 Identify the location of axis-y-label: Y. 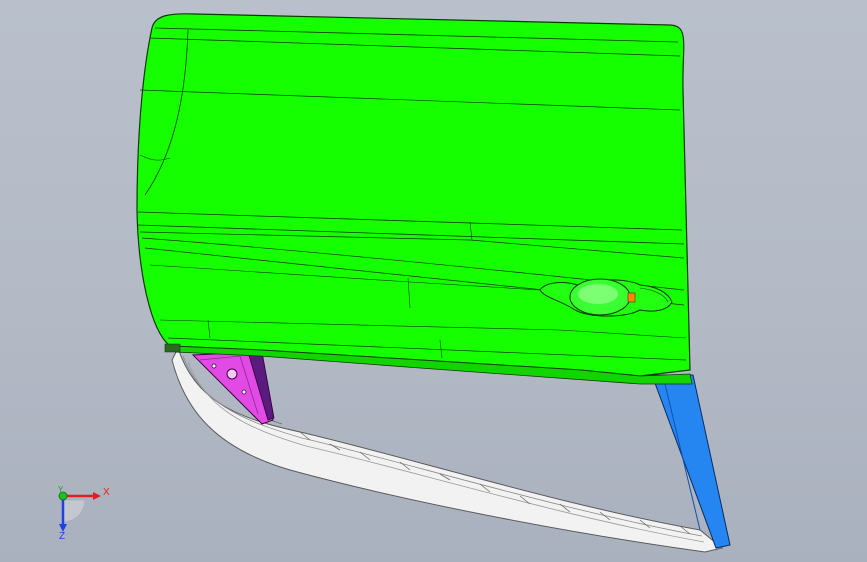
(61, 489).